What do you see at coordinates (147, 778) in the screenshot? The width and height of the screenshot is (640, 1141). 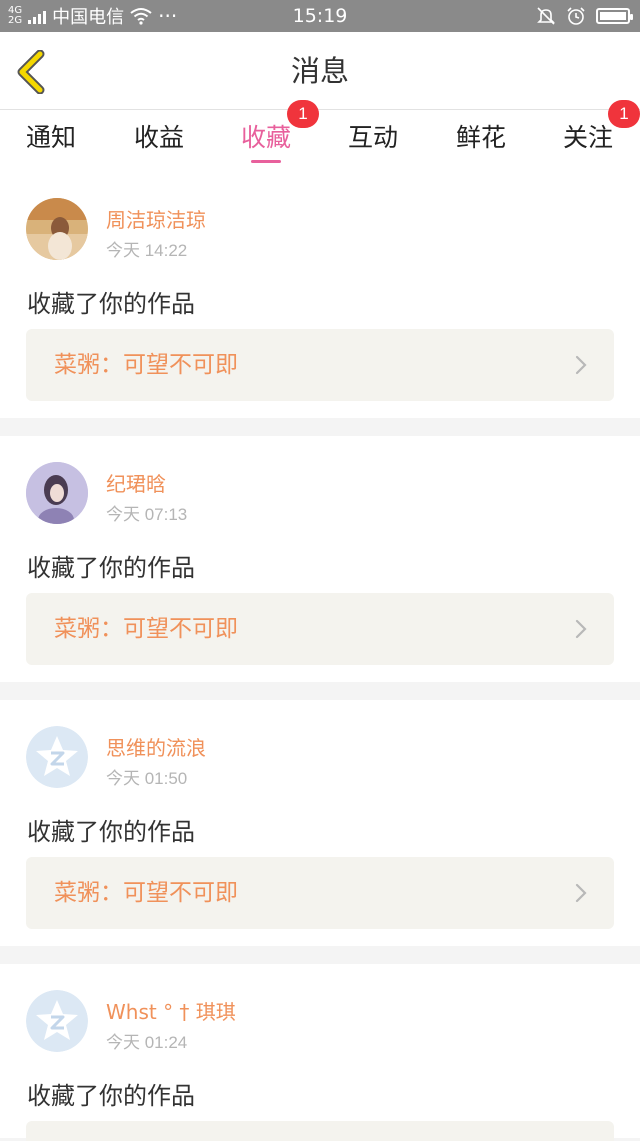 I see `message-time: 今天 01:50` at bounding box center [147, 778].